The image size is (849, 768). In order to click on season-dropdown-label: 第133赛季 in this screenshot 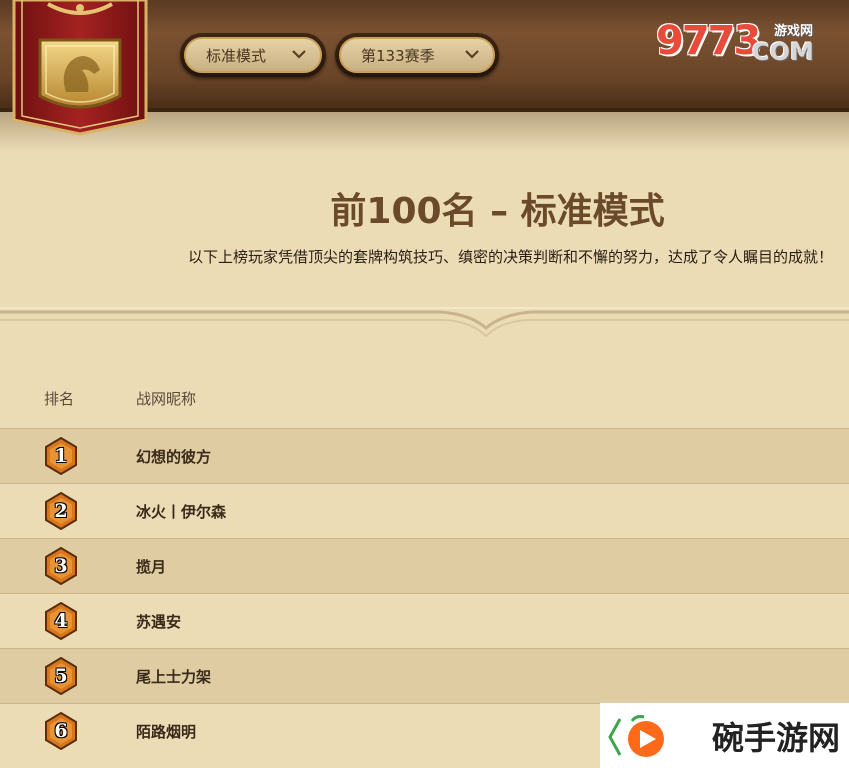, I will do `click(398, 55)`.